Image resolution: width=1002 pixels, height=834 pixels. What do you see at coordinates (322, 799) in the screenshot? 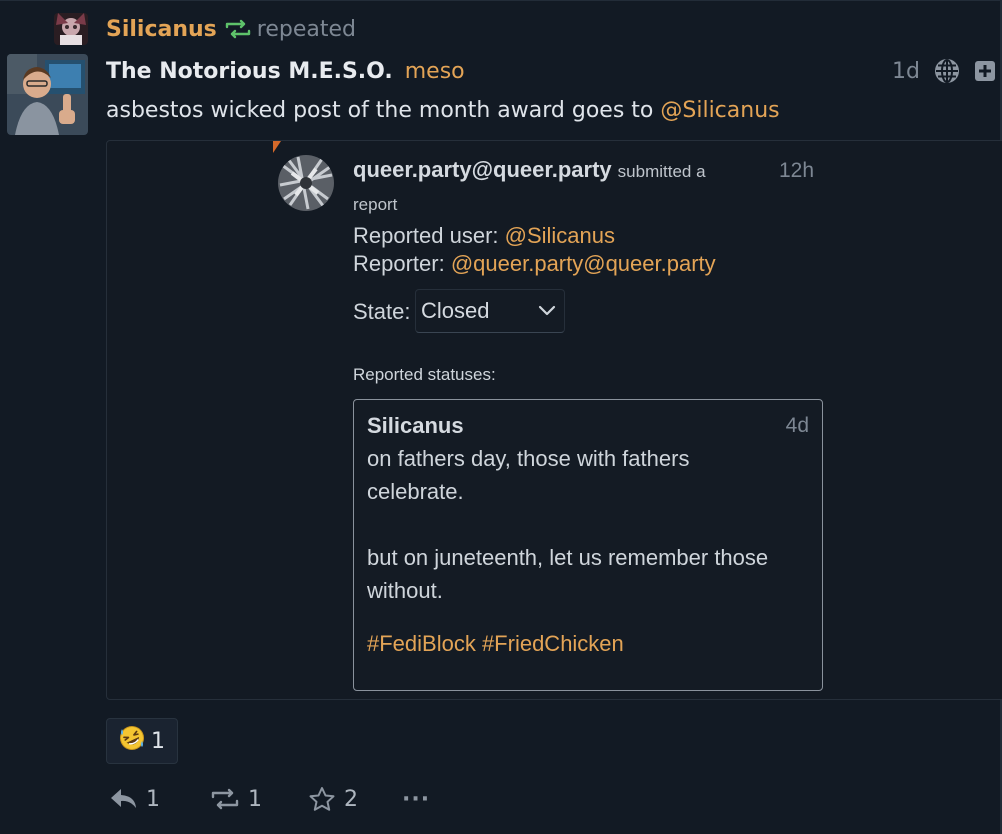
I see `star-icon` at bounding box center [322, 799].